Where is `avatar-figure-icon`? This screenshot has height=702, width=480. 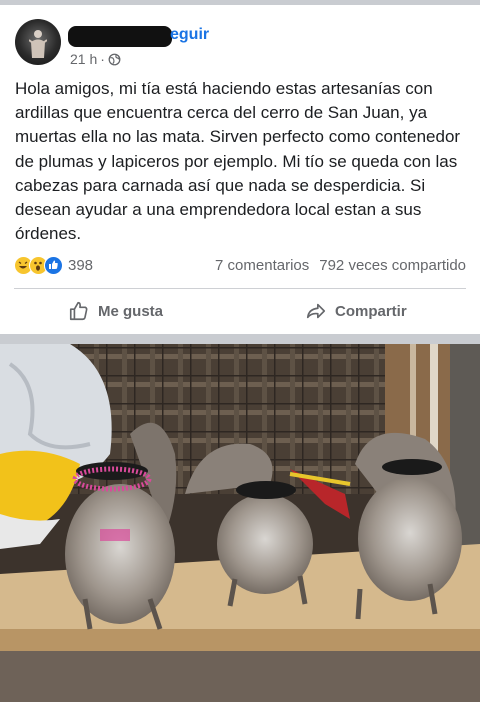 avatar-figure-icon is located at coordinates (38, 44).